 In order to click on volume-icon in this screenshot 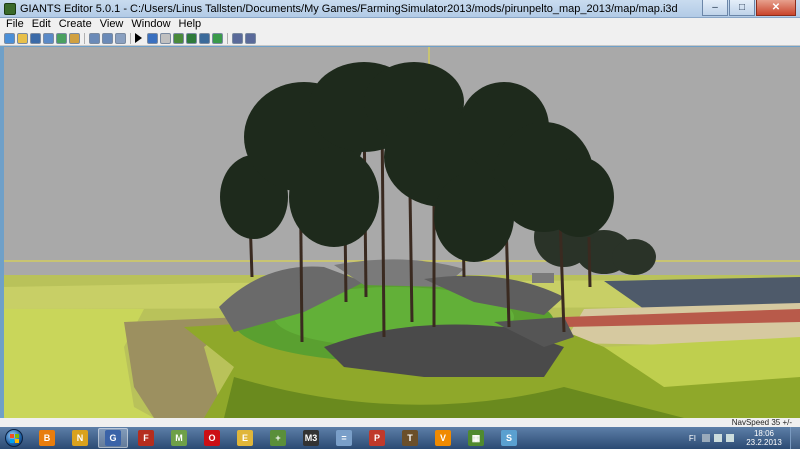, I will do `click(730, 438)`.